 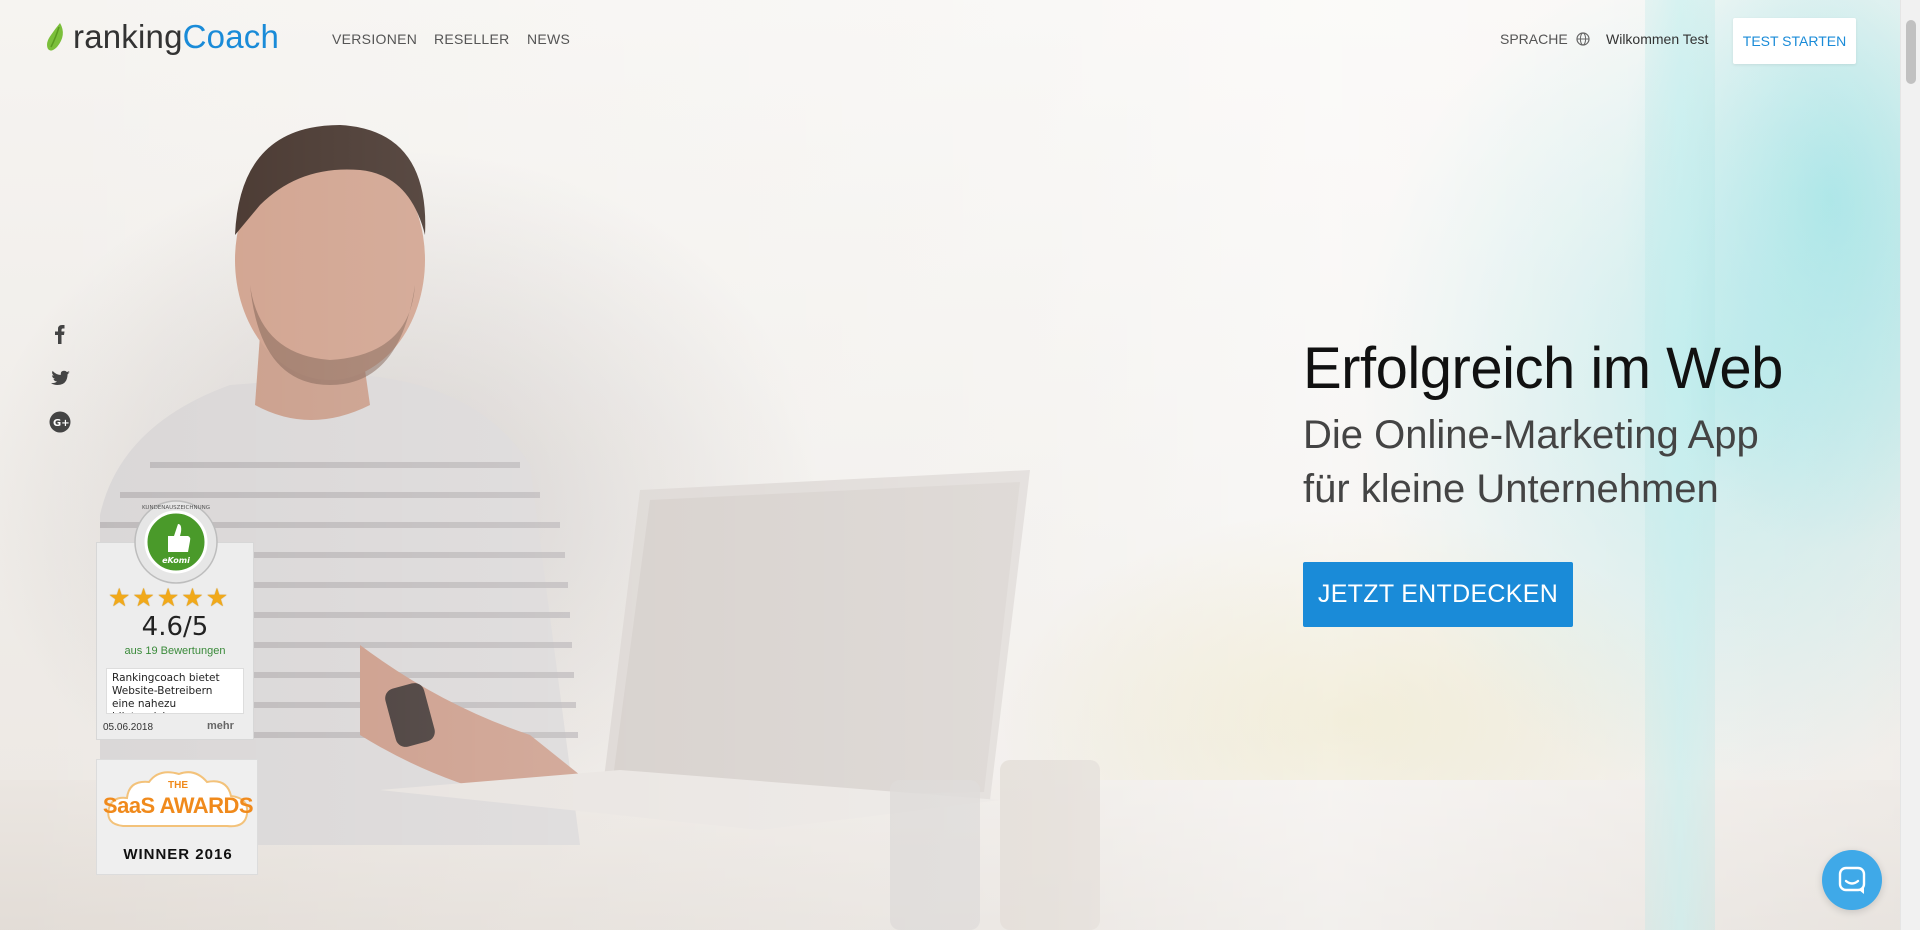 What do you see at coordinates (178, 805) in the screenshot?
I see `award-name: SaaS AWARDS` at bounding box center [178, 805].